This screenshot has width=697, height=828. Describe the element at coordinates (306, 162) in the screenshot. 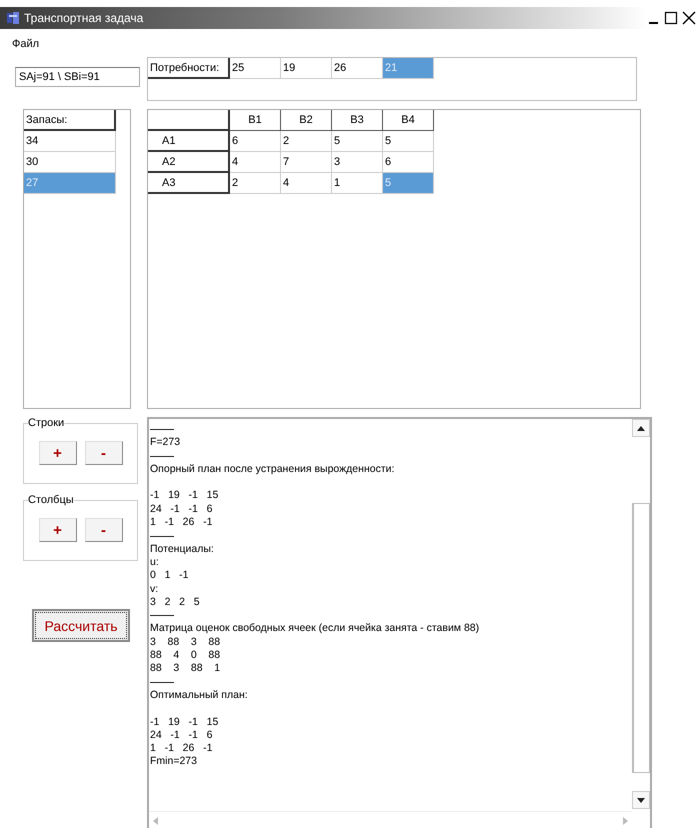

I see `table-cell: 7` at that location.